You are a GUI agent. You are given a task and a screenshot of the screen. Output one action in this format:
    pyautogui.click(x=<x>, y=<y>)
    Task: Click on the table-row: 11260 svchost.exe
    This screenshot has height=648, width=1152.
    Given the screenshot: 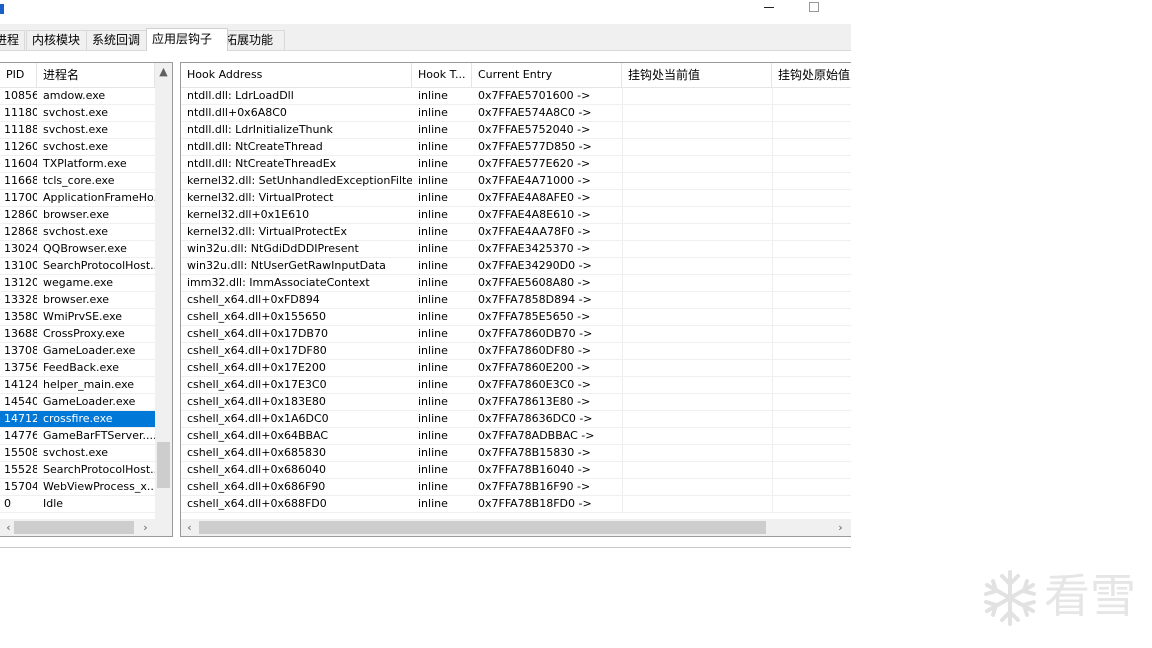 What is the action you would take?
    pyautogui.click(x=77, y=147)
    